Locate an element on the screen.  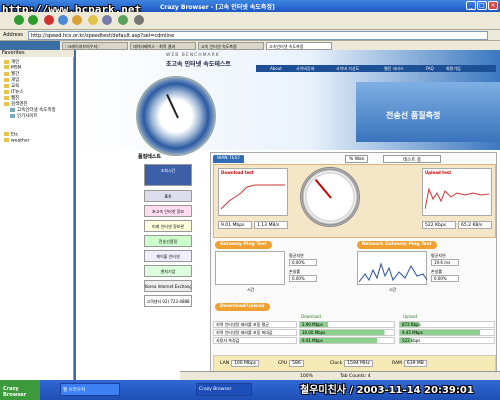
speed-dial-logo is located at coordinates (176, 116).